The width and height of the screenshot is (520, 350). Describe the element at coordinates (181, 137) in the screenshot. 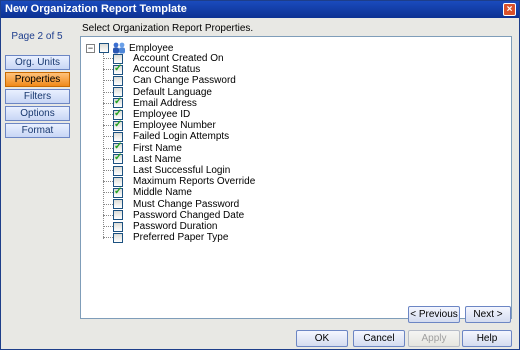

I see `property-label: Failed Login Attempts` at that location.